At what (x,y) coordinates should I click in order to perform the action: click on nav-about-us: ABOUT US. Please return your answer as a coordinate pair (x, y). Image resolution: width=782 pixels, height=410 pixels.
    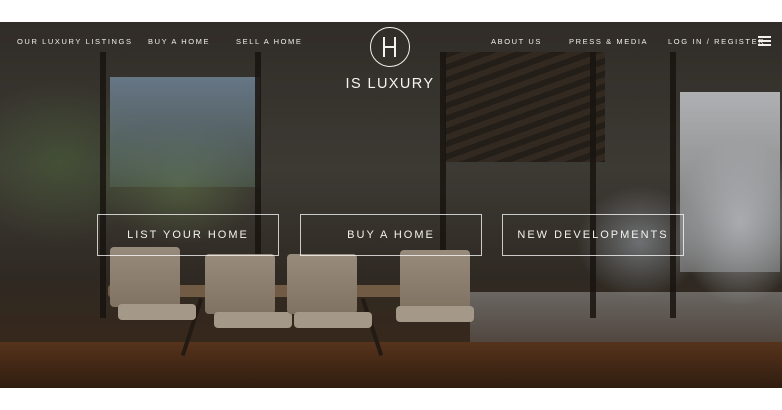
    Looking at the image, I should click on (516, 41).